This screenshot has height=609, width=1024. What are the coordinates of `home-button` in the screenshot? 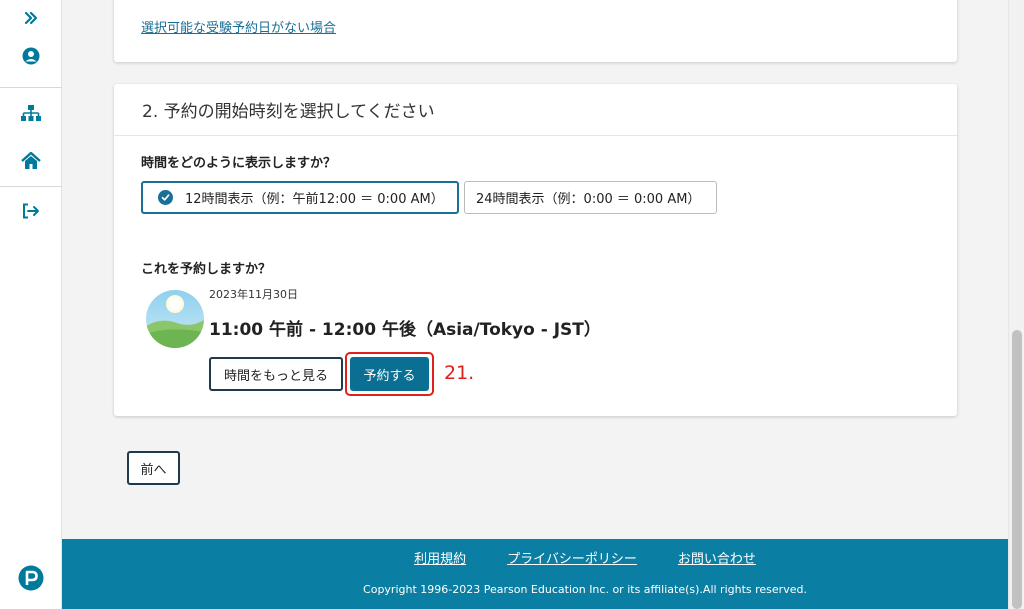 It's located at (31, 161).